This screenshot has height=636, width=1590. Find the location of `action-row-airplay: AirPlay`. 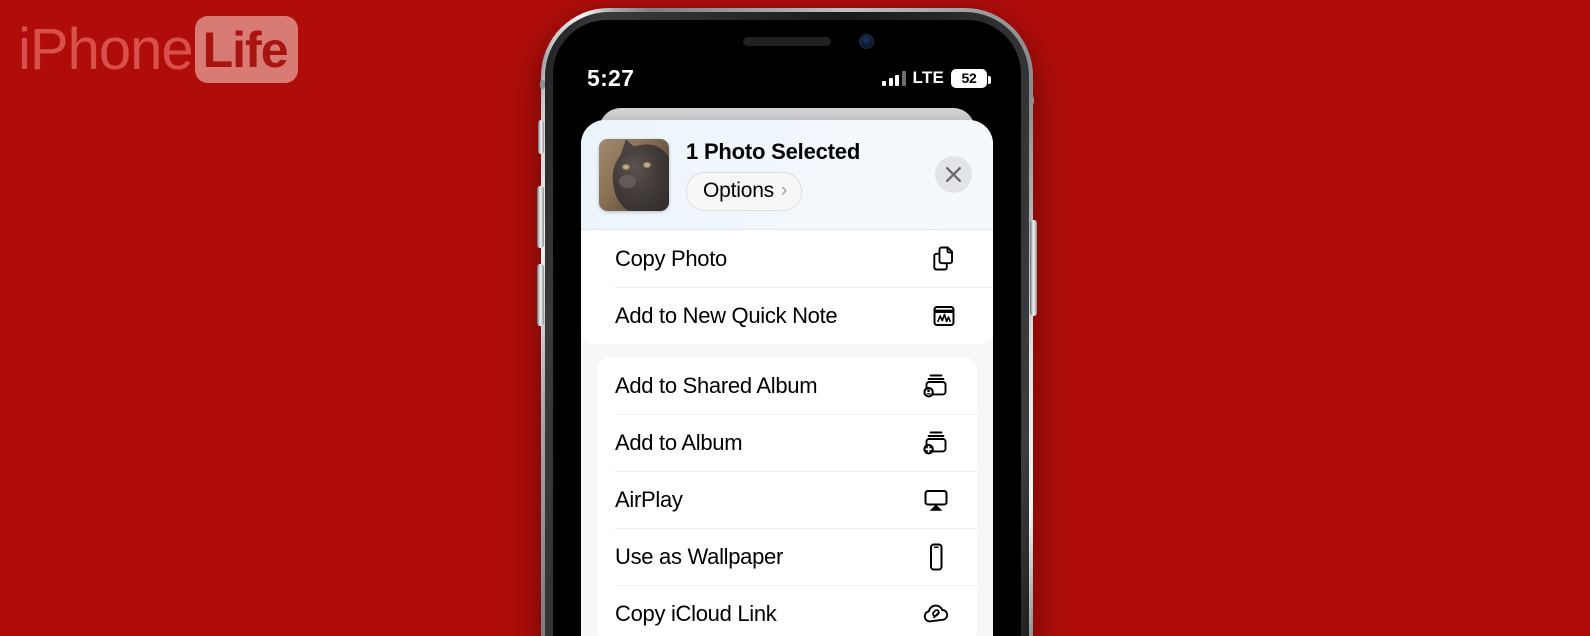

action-row-airplay: AirPlay is located at coordinates (787, 499).